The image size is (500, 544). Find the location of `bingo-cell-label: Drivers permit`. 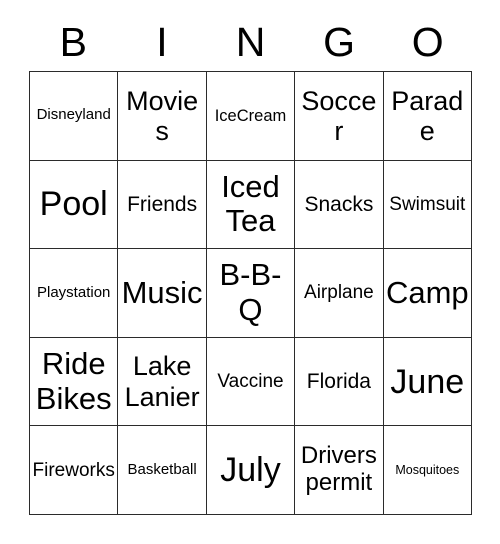

bingo-cell-label: Drivers permit is located at coordinates (338, 469).